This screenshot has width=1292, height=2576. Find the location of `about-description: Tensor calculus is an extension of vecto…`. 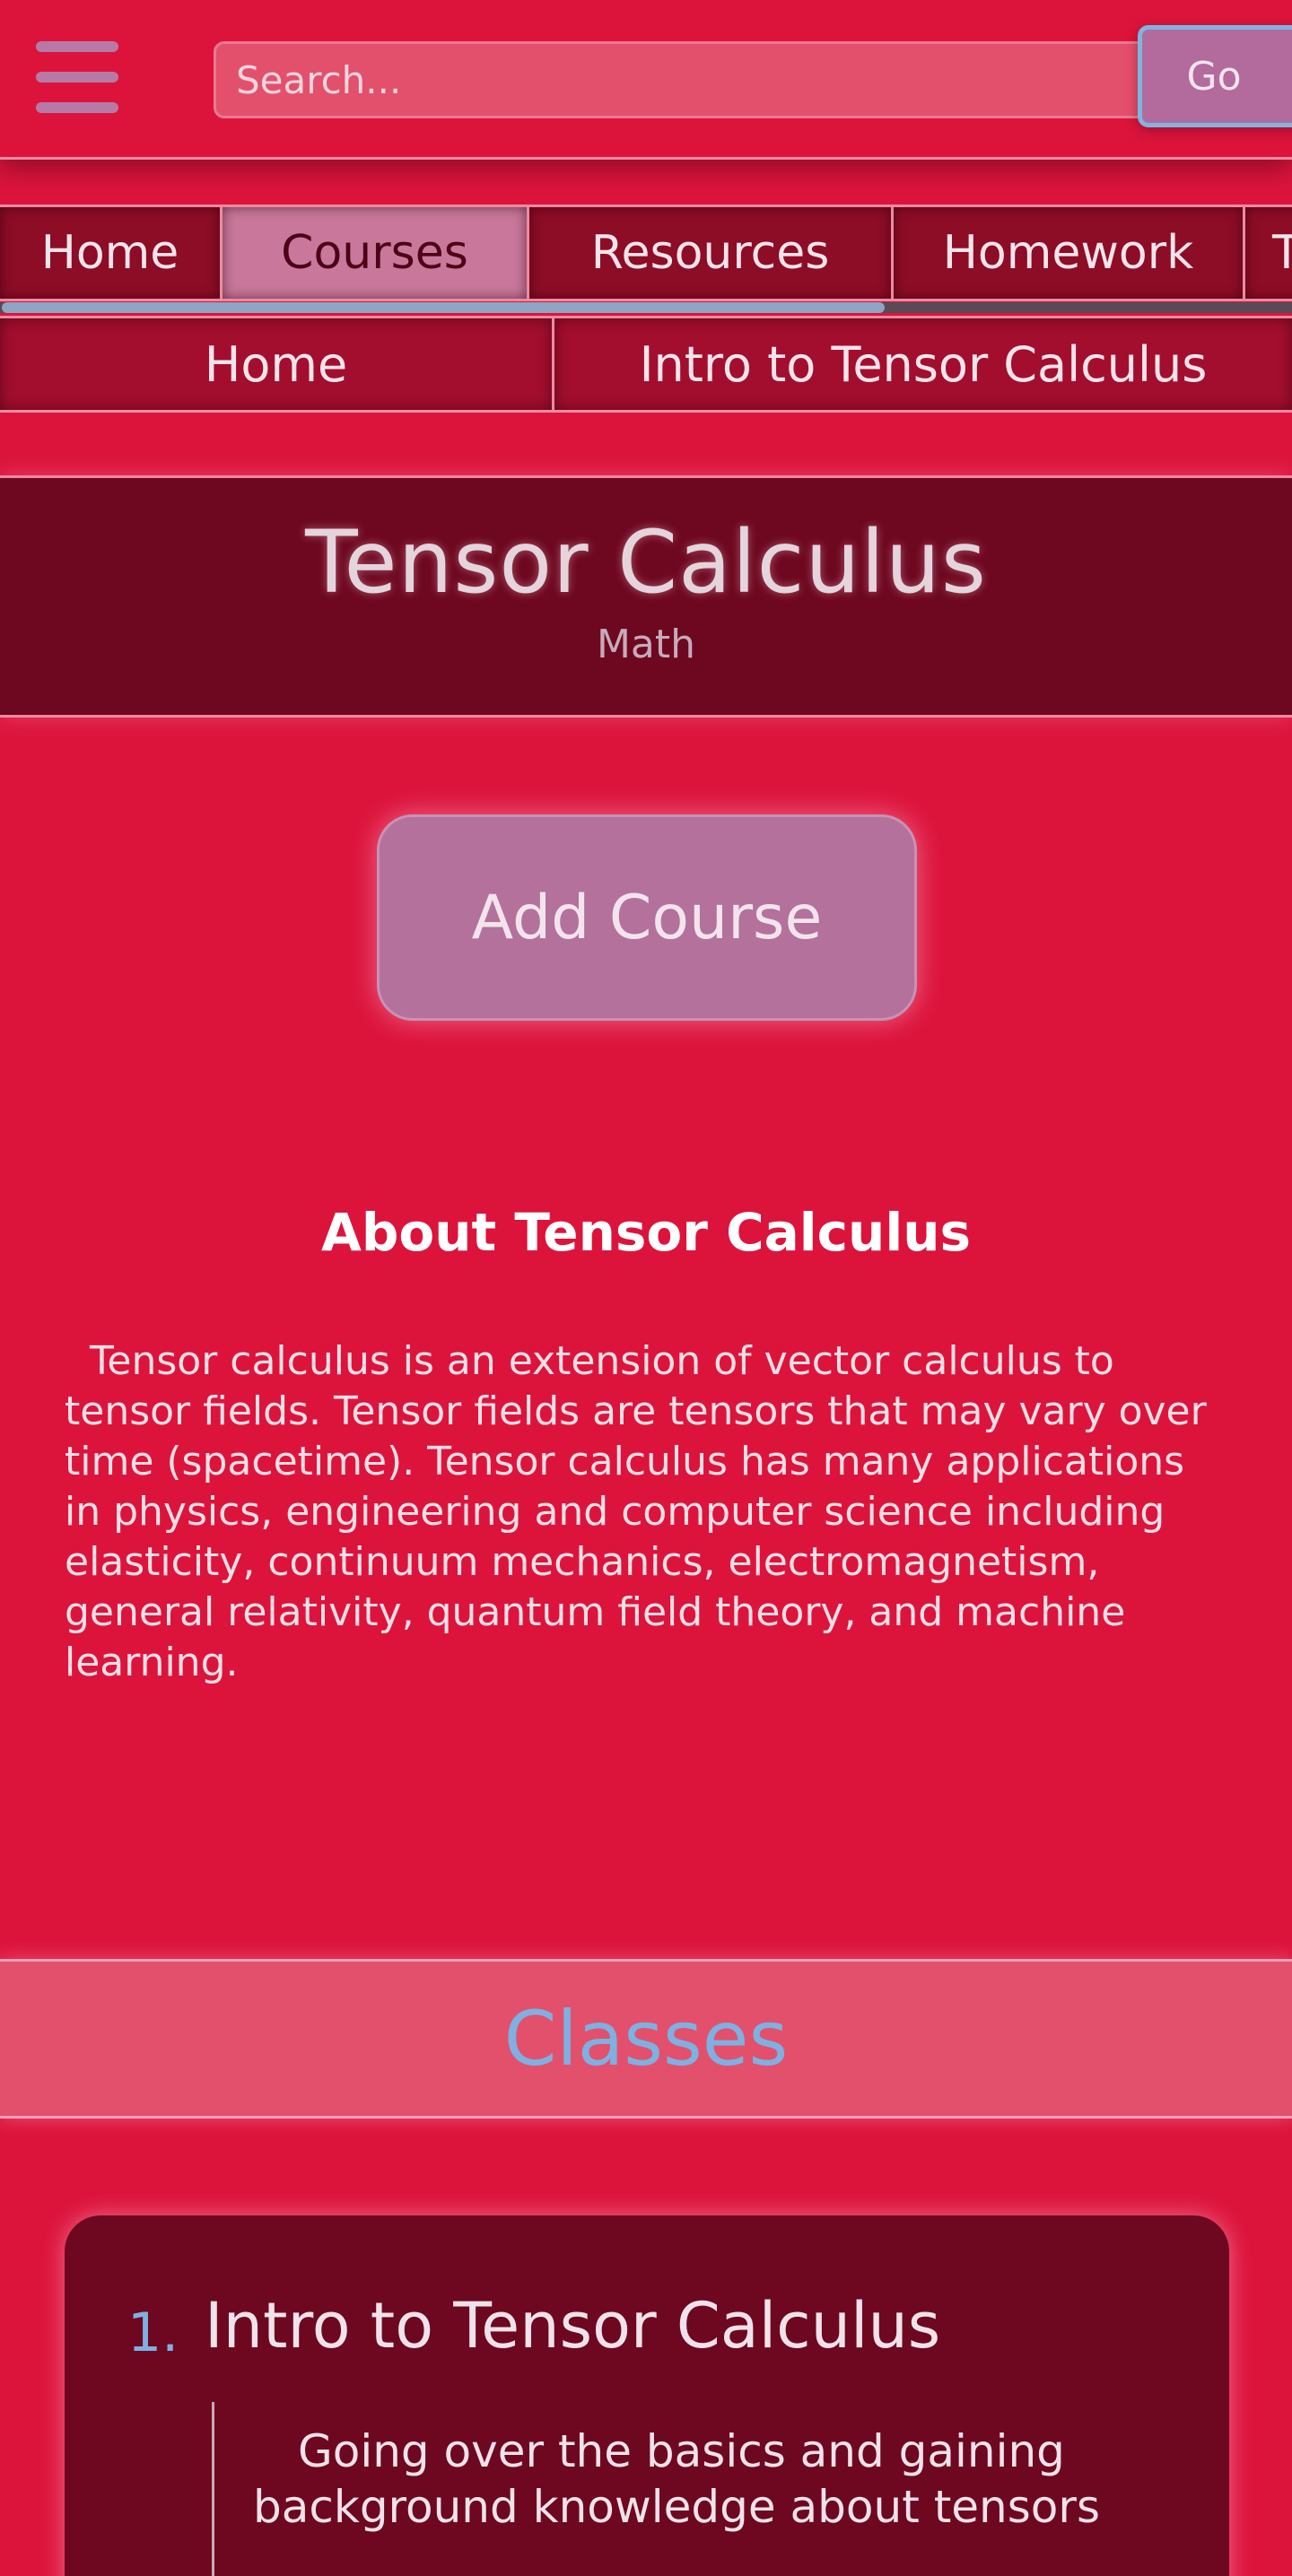

about-description: Tensor calculus is an extension of vecto… is located at coordinates (636, 1511).